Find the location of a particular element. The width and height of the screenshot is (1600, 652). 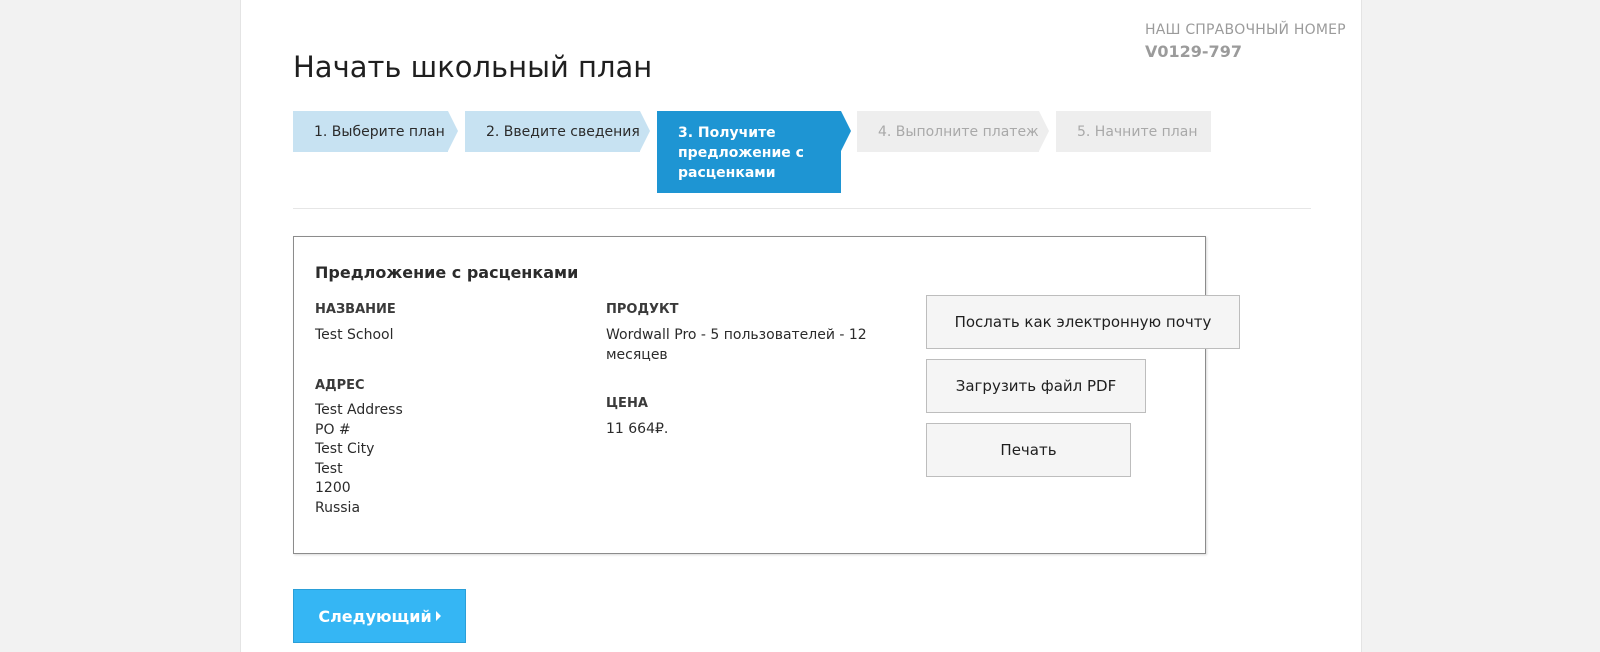

caret-right-icon is located at coordinates (438, 616).